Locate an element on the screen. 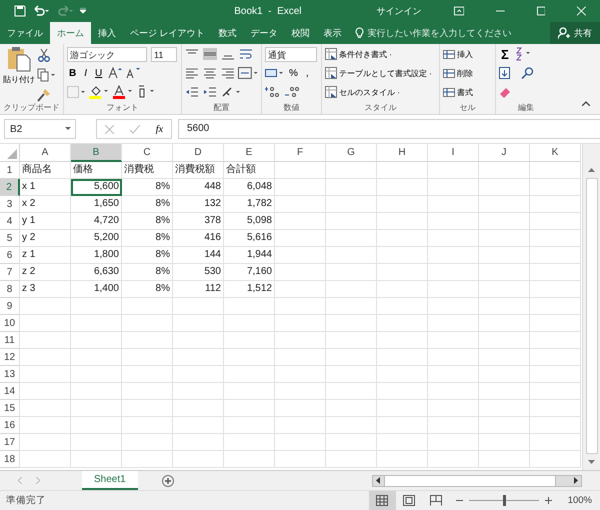 The image size is (600, 510). collapse-ribbon-icon is located at coordinates (586, 103).